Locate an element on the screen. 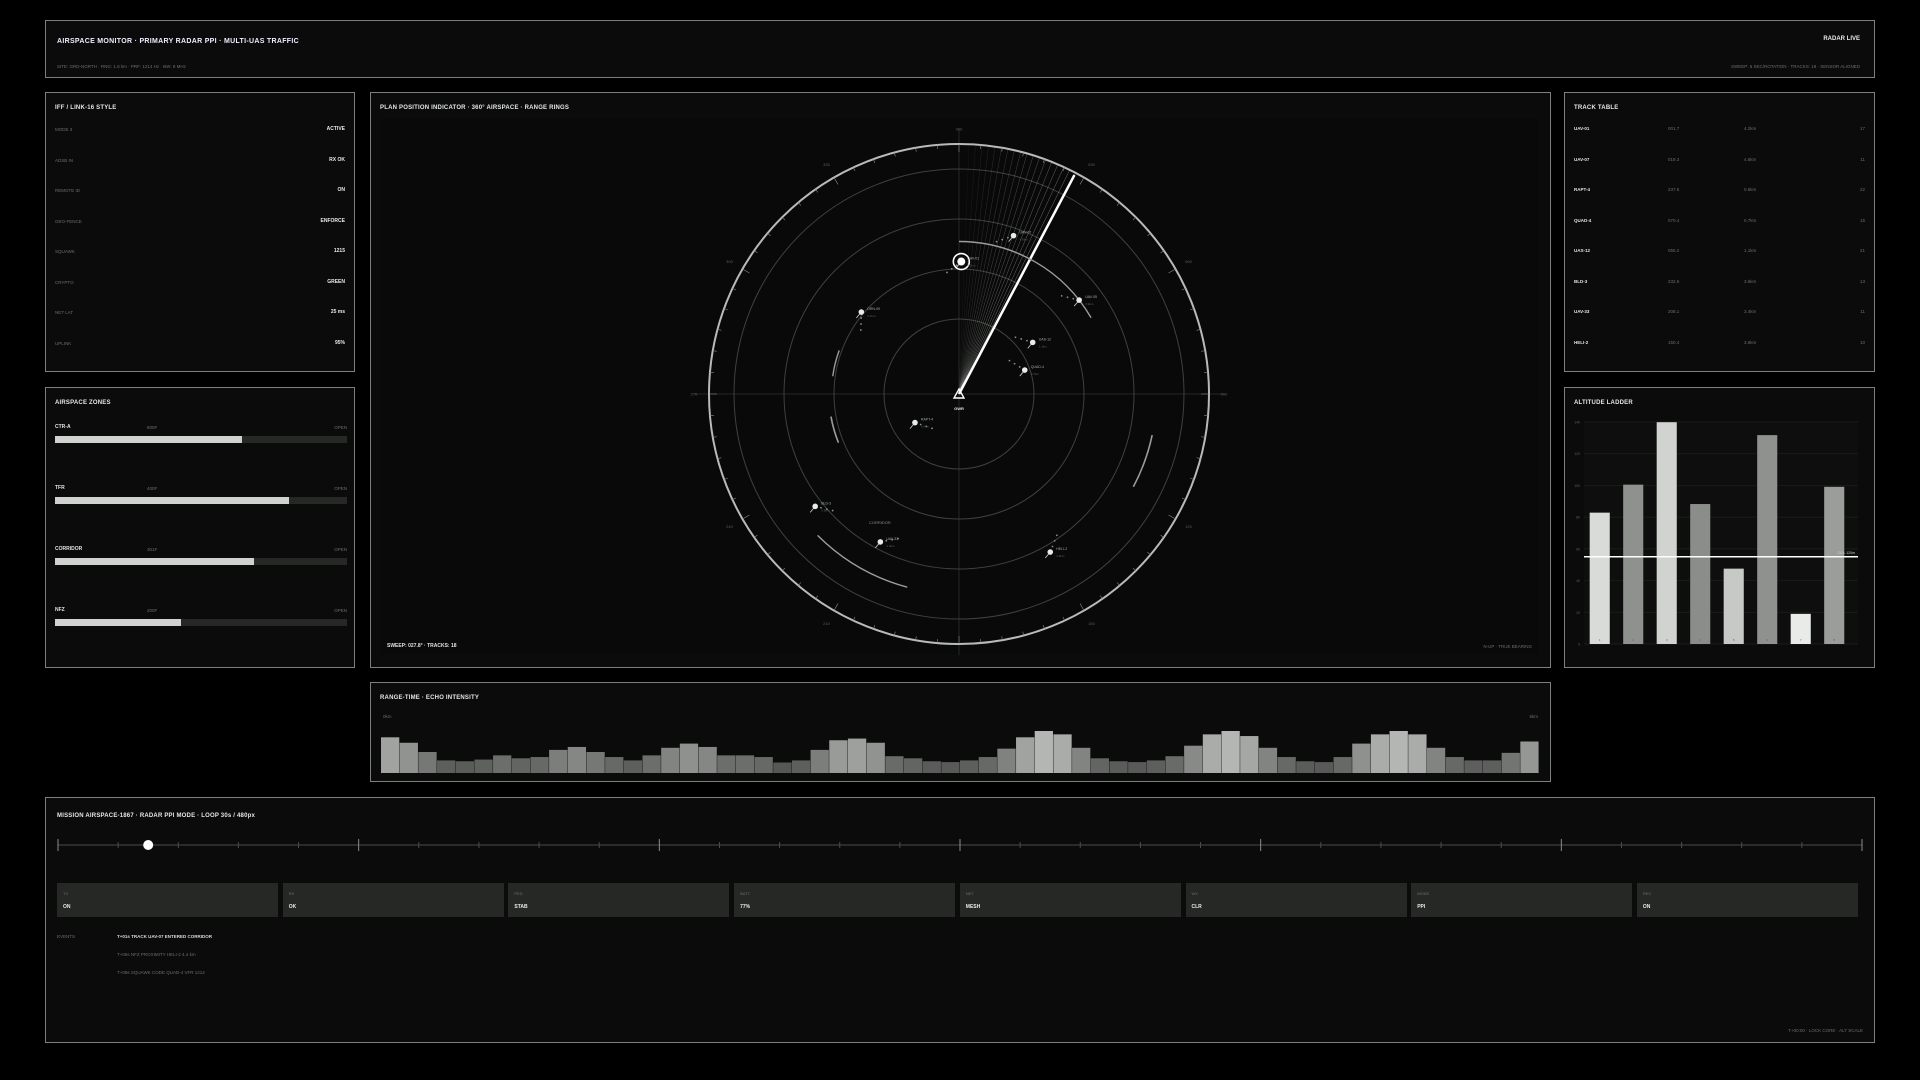  track-id: HELI-2 is located at coordinates (1581, 342).